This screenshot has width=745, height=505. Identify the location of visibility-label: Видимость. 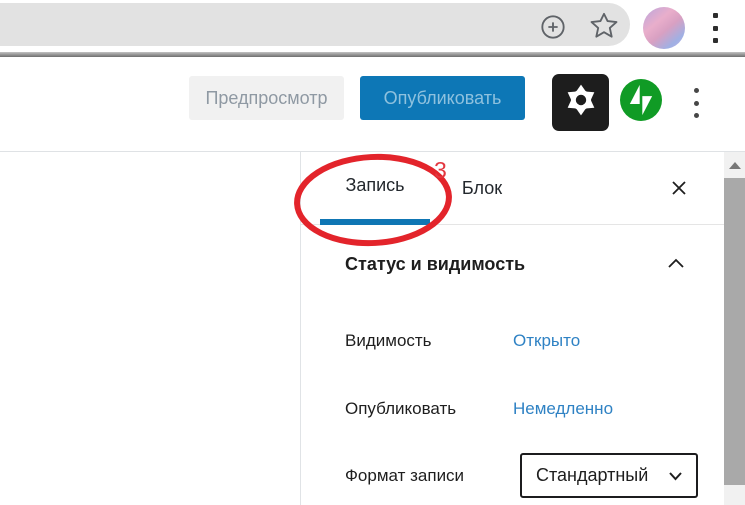
(388, 340).